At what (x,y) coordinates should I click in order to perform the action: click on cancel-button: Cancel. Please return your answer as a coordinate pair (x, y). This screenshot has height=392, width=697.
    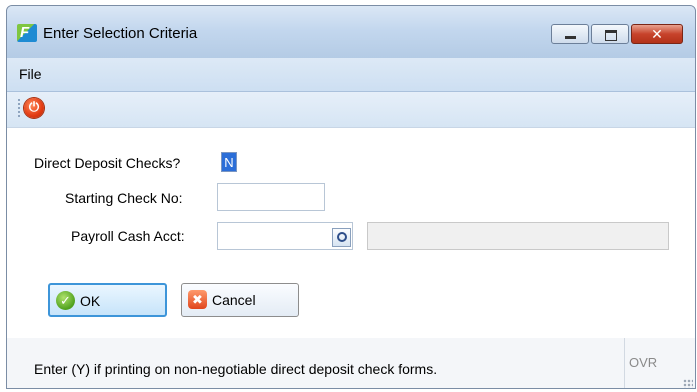
    Looking at the image, I should click on (240, 300).